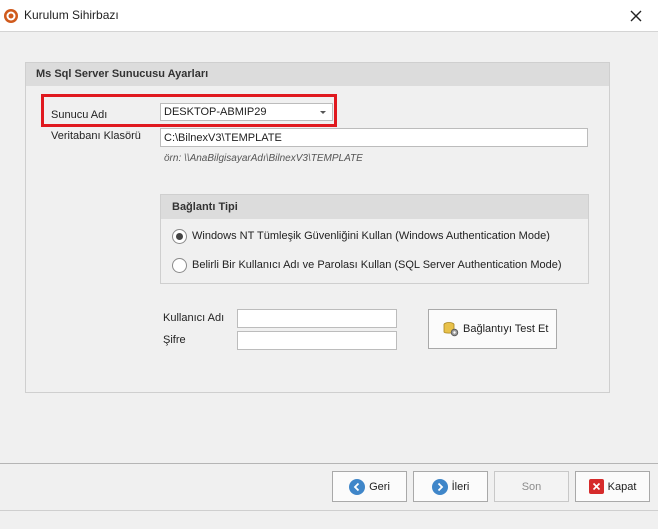 This screenshot has height=529, width=658. What do you see at coordinates (379, 486) in the screenshot?
I see `back-label: Geri` at bounding box center [379, 486].